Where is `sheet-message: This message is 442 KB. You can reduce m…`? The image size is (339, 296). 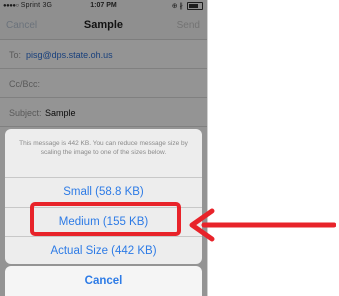
sheet-message: This message is 442 KB. You can reduce m… is located at coordinates (103, 148).